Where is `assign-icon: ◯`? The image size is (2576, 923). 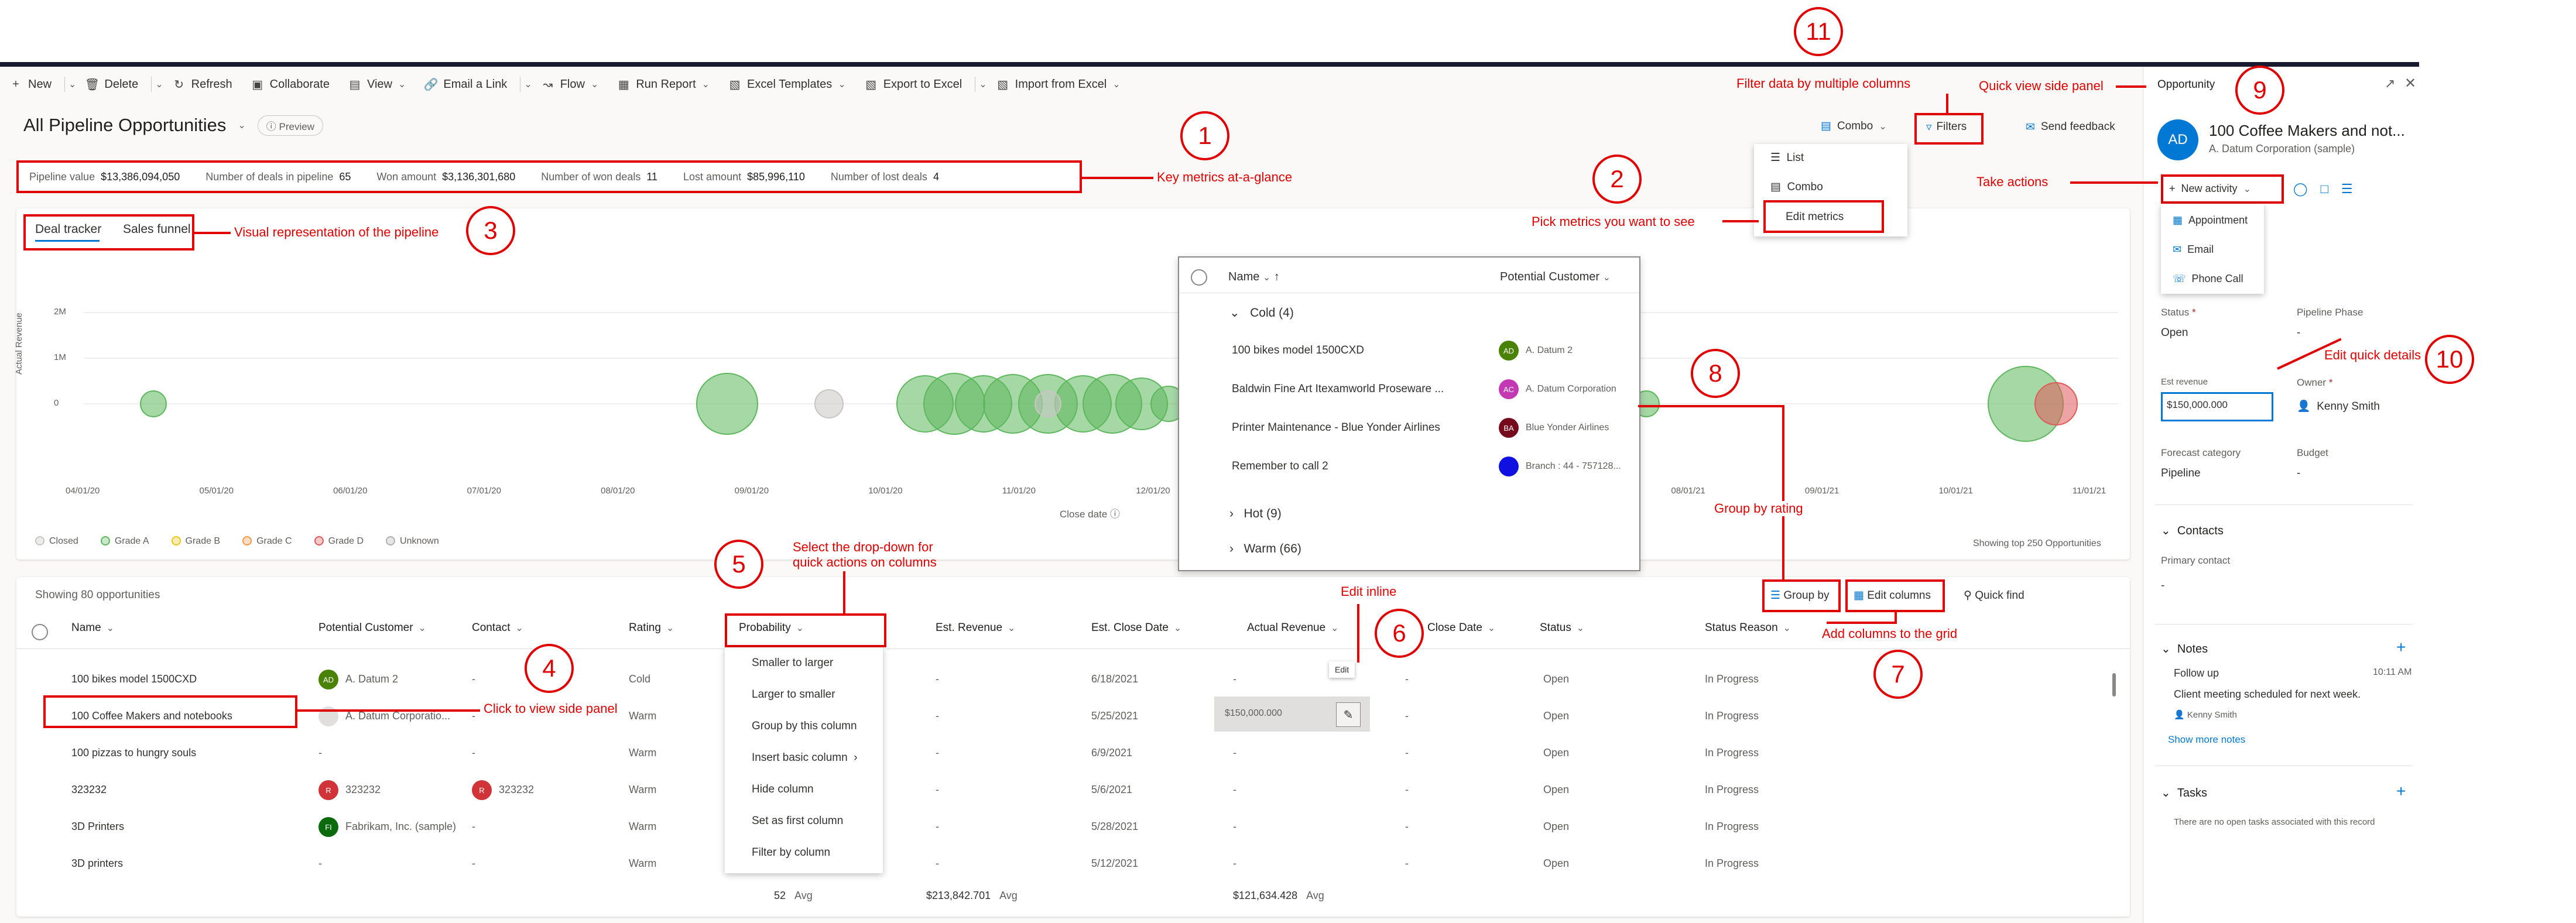 assign-icon: ◯ is located at coordinates (2300, 189).